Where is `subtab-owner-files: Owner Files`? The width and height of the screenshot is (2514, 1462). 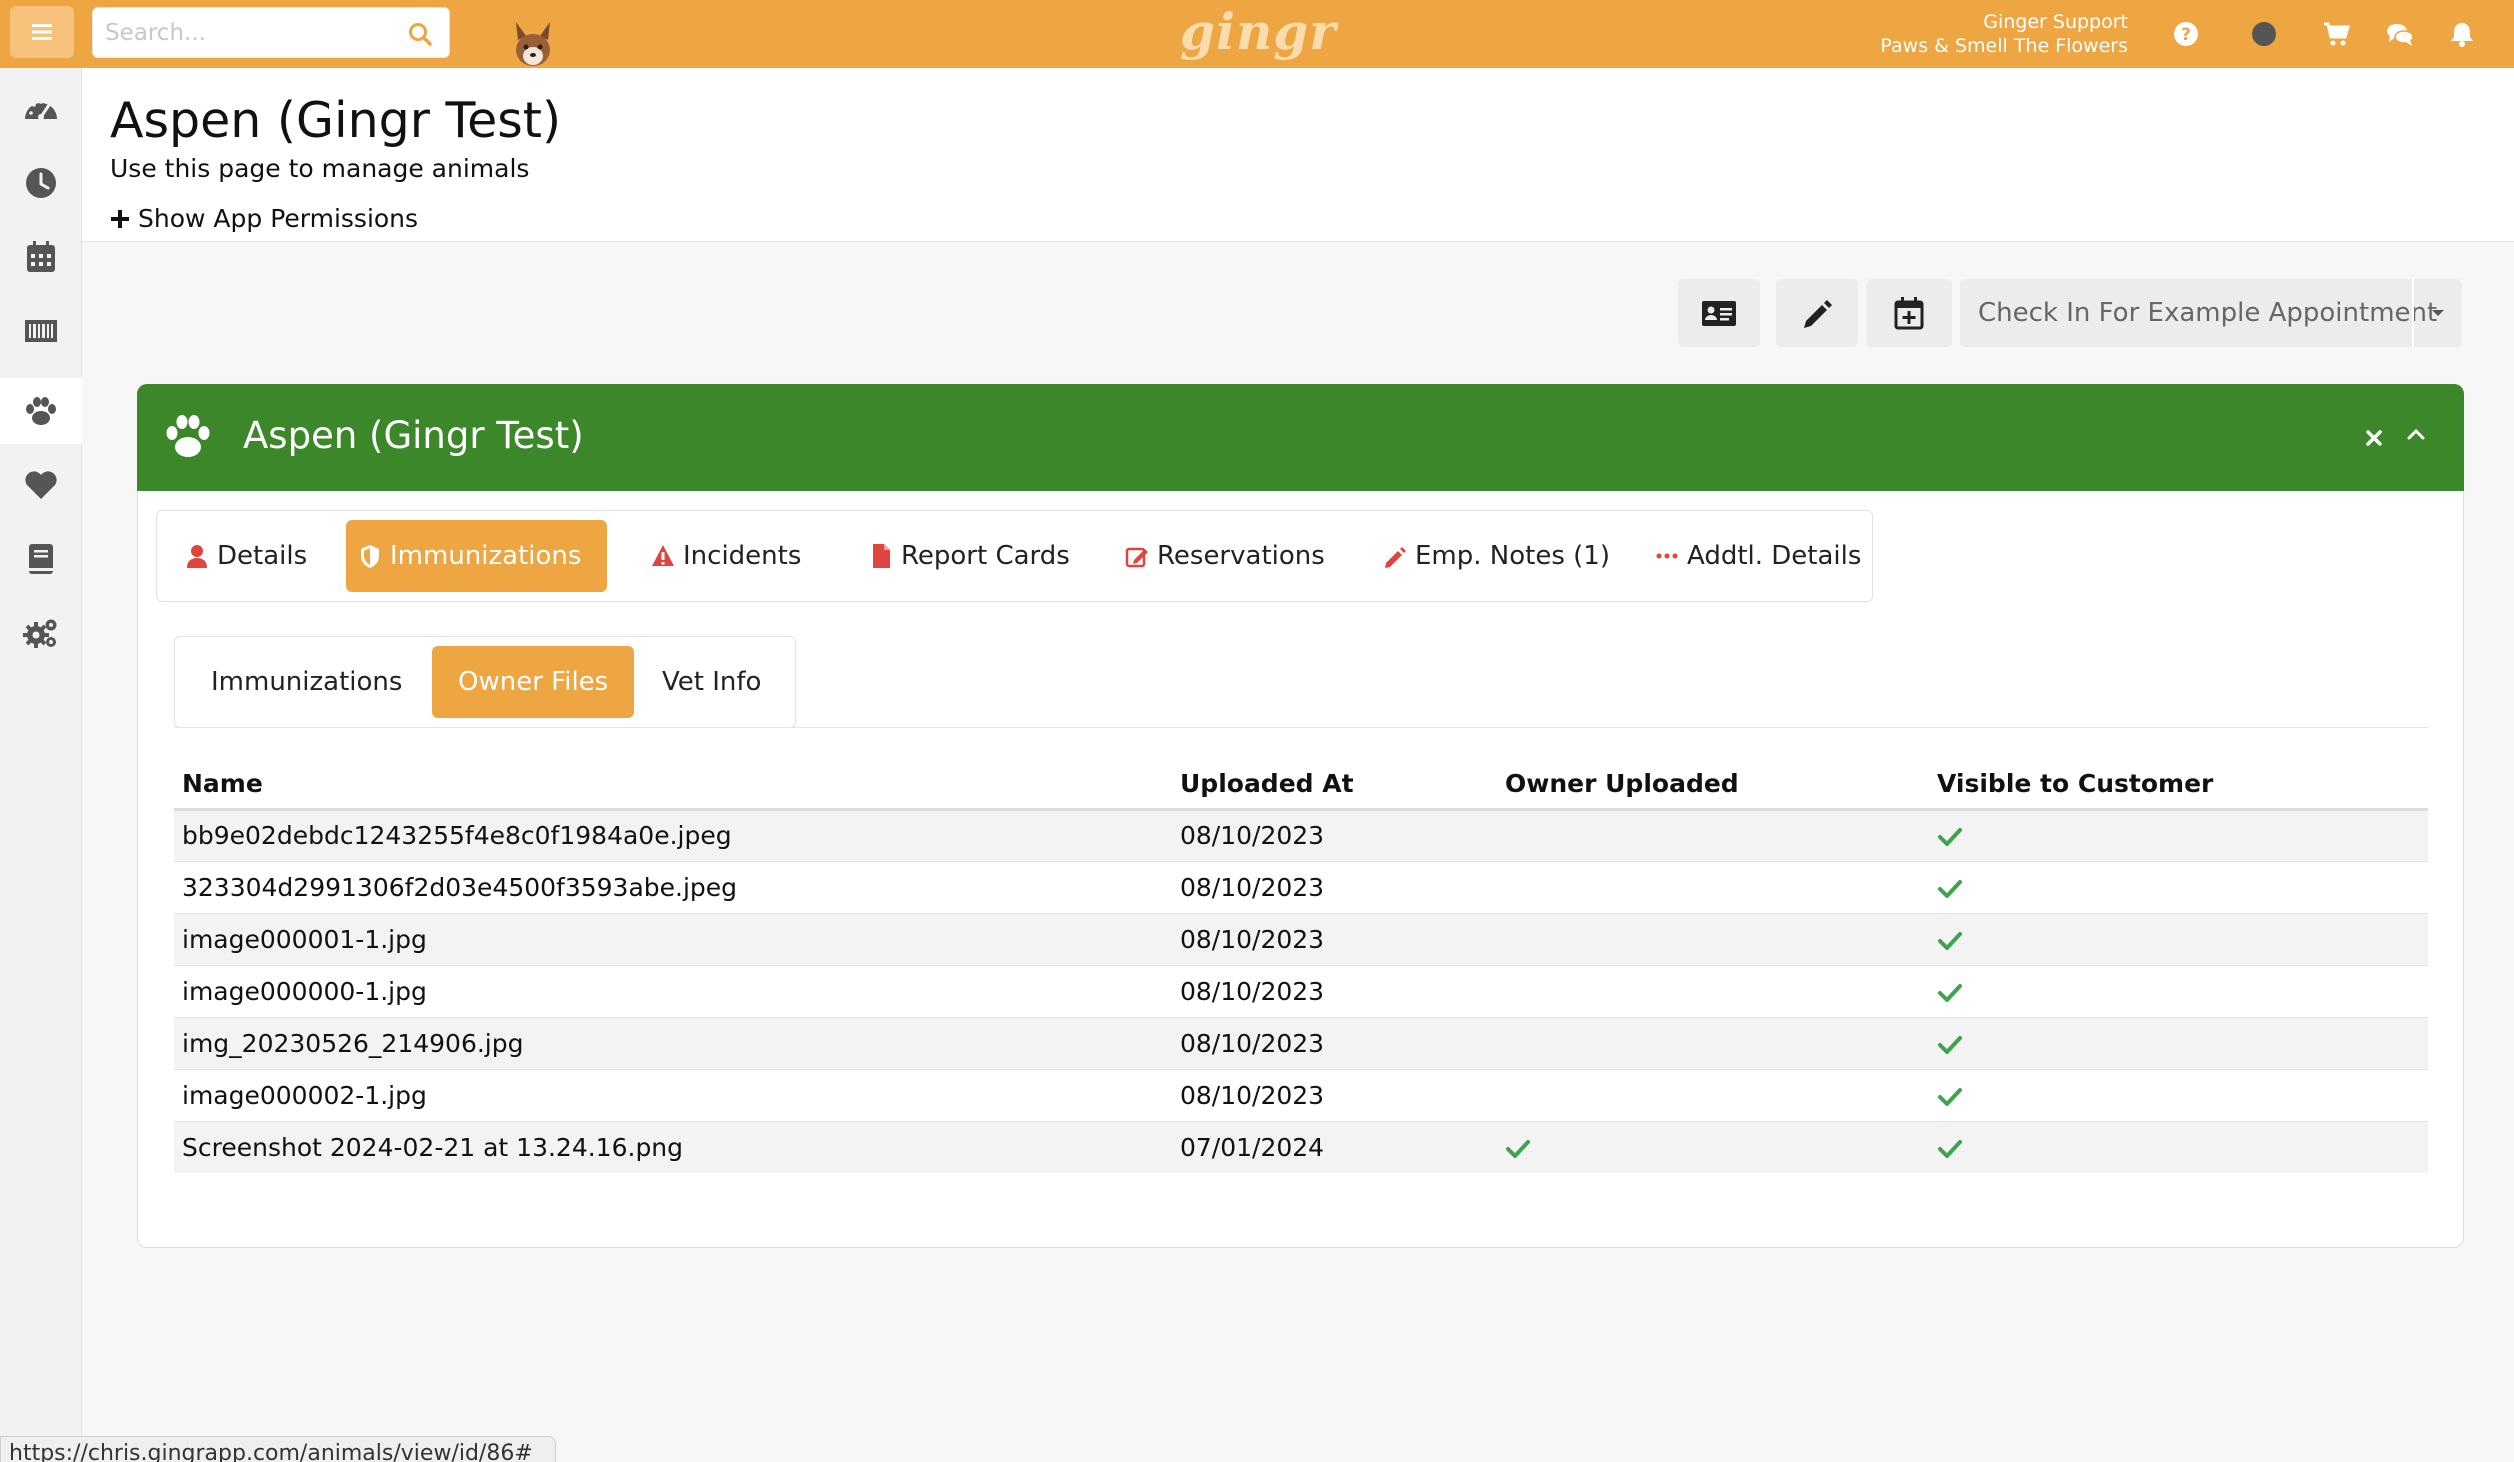 subtab-owner-files: Owner Files is located at coordinates (533, 682).